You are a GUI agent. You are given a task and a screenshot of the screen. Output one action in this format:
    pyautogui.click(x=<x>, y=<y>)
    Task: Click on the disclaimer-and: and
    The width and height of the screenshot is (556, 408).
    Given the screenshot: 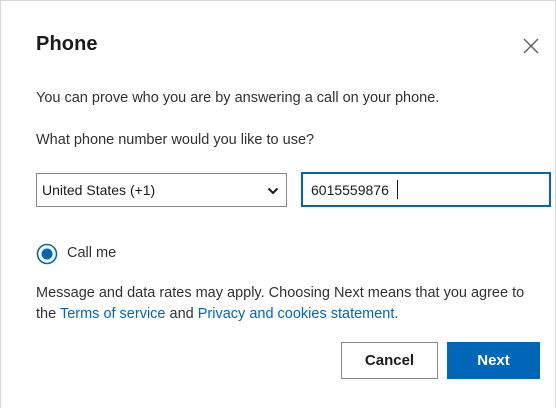 What is the action you would take?
    pyautogui.click(x=181, y=314)
    